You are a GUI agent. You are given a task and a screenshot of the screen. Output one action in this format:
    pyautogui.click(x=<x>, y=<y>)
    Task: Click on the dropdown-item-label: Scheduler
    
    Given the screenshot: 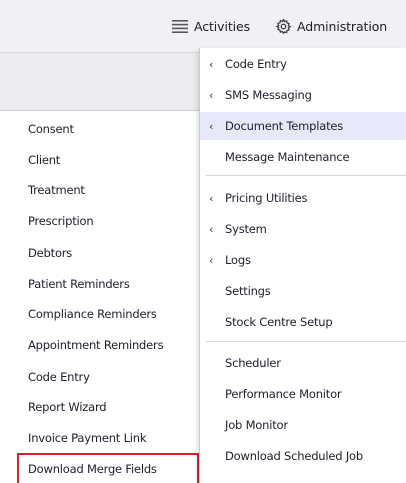 What is the action you would take?
    pyautogui.click(x=253, y=363)
    